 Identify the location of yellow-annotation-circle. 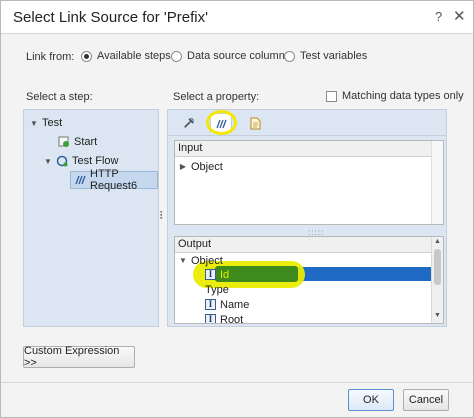
(221, 122).